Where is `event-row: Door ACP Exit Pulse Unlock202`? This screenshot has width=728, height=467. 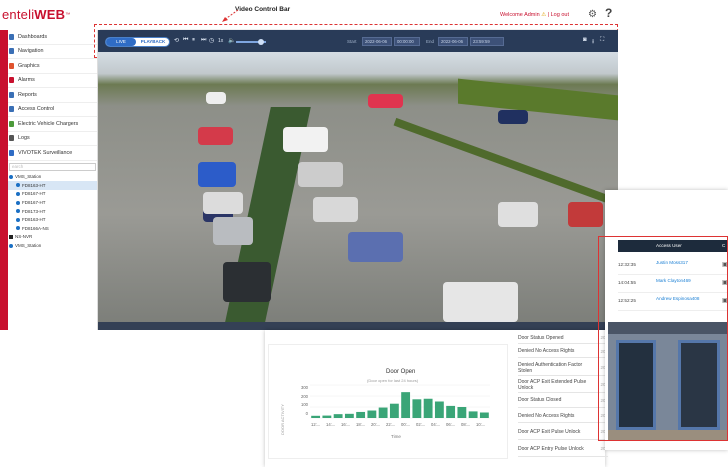 event-row: Door ACP Exit Pulse Unlock202 is located at coordinates (563, 432).